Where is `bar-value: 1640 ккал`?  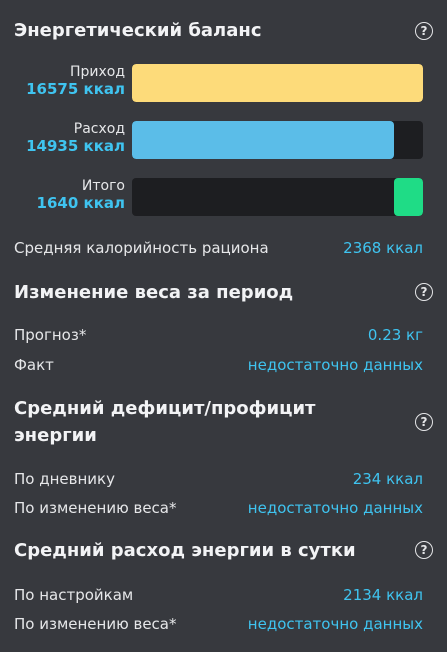
bar-value: 1640 ккал is located at coordinates (80, 203).